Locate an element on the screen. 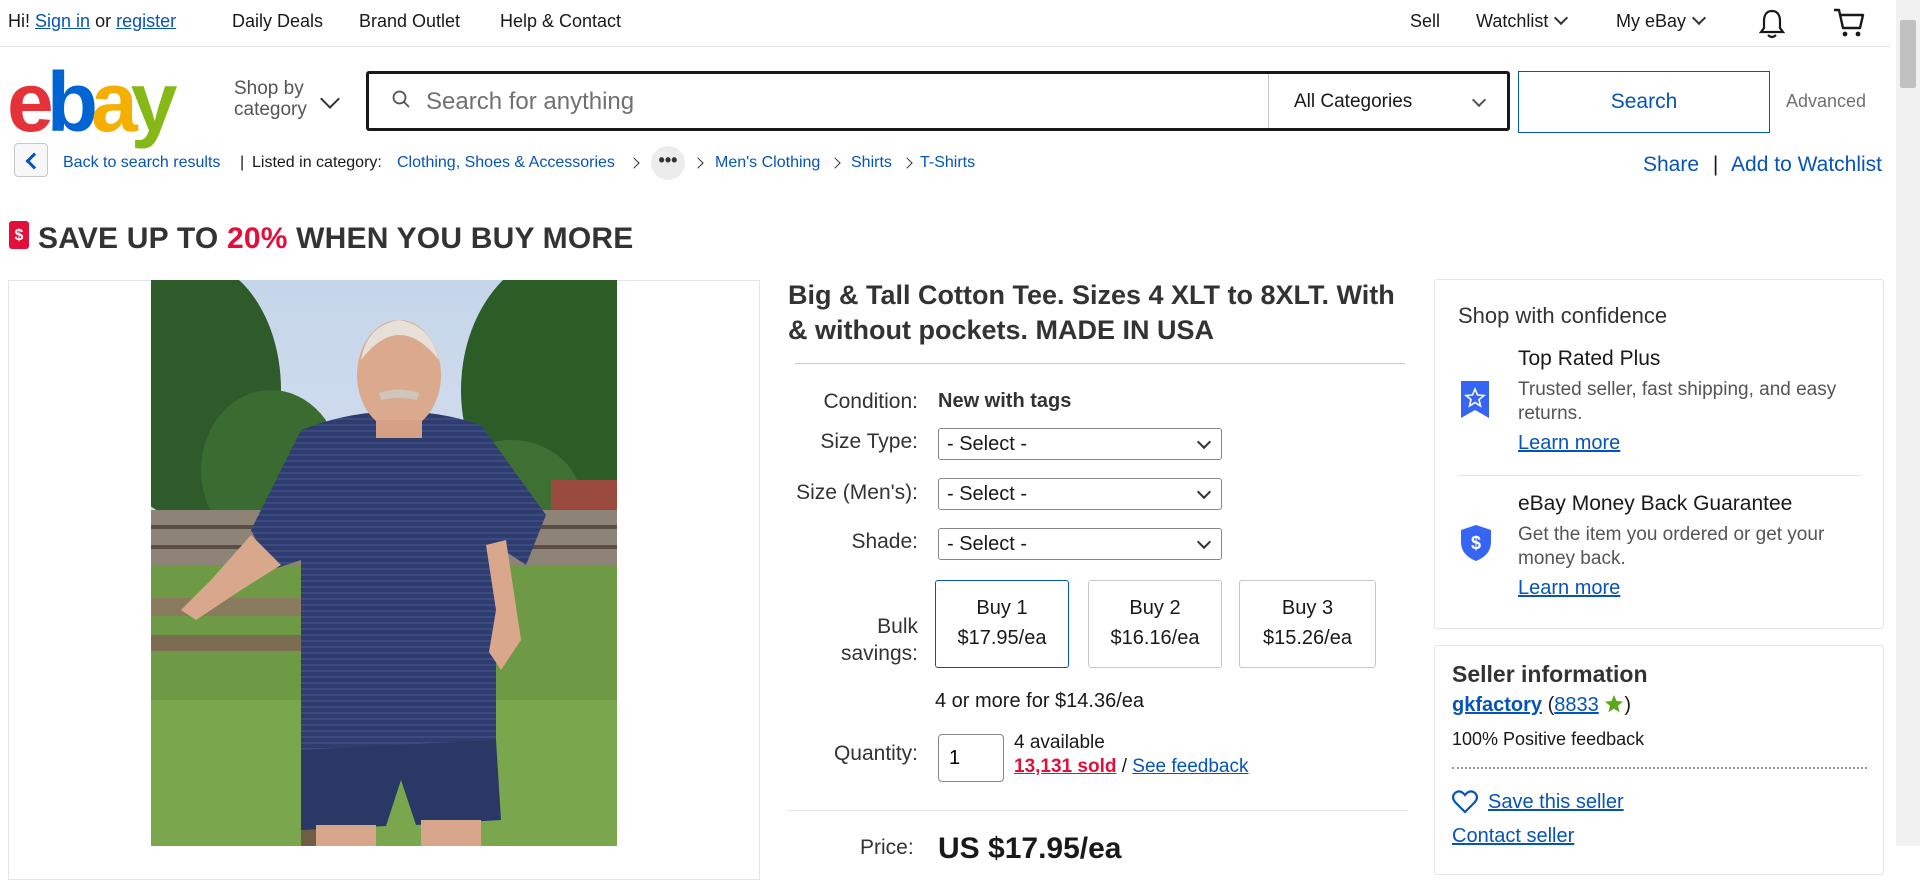 The height and width of the screenshot is (880, 1920). daily-deals-link: Daily Deals is located at coordinates (277, 21).